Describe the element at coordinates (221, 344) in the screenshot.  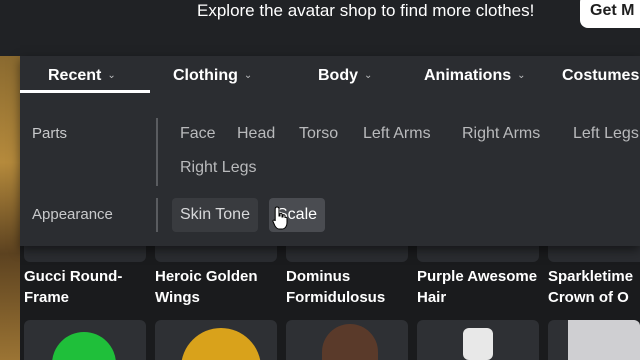
I see `golden-wings-icon` at that location.